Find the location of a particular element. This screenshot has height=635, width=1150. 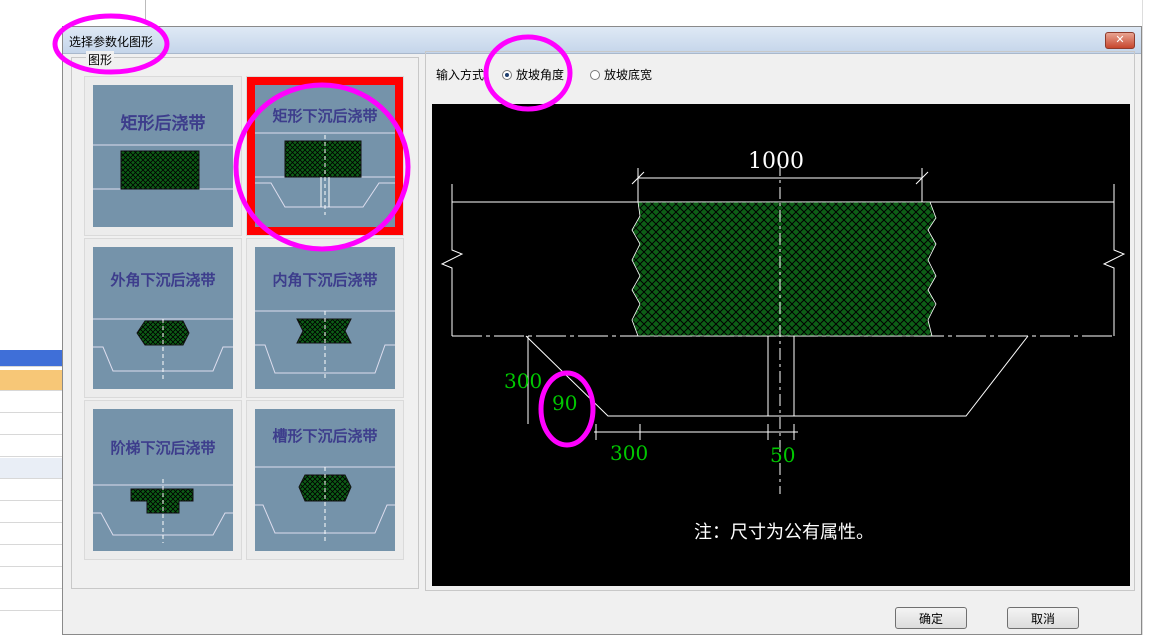

shape-option-trough: 槽形下沉后浇带 is located at coordinates (325, 480).